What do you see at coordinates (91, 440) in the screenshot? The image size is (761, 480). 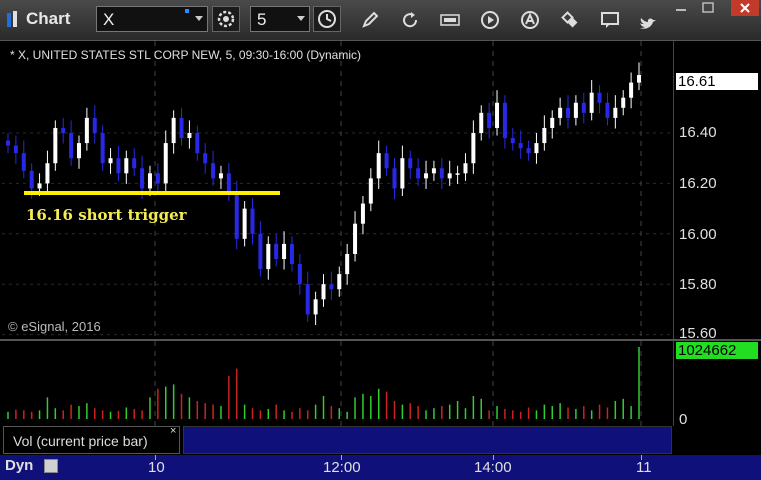 I see `study-label: Vol (current price bar)` at bounding box center [91, 440].